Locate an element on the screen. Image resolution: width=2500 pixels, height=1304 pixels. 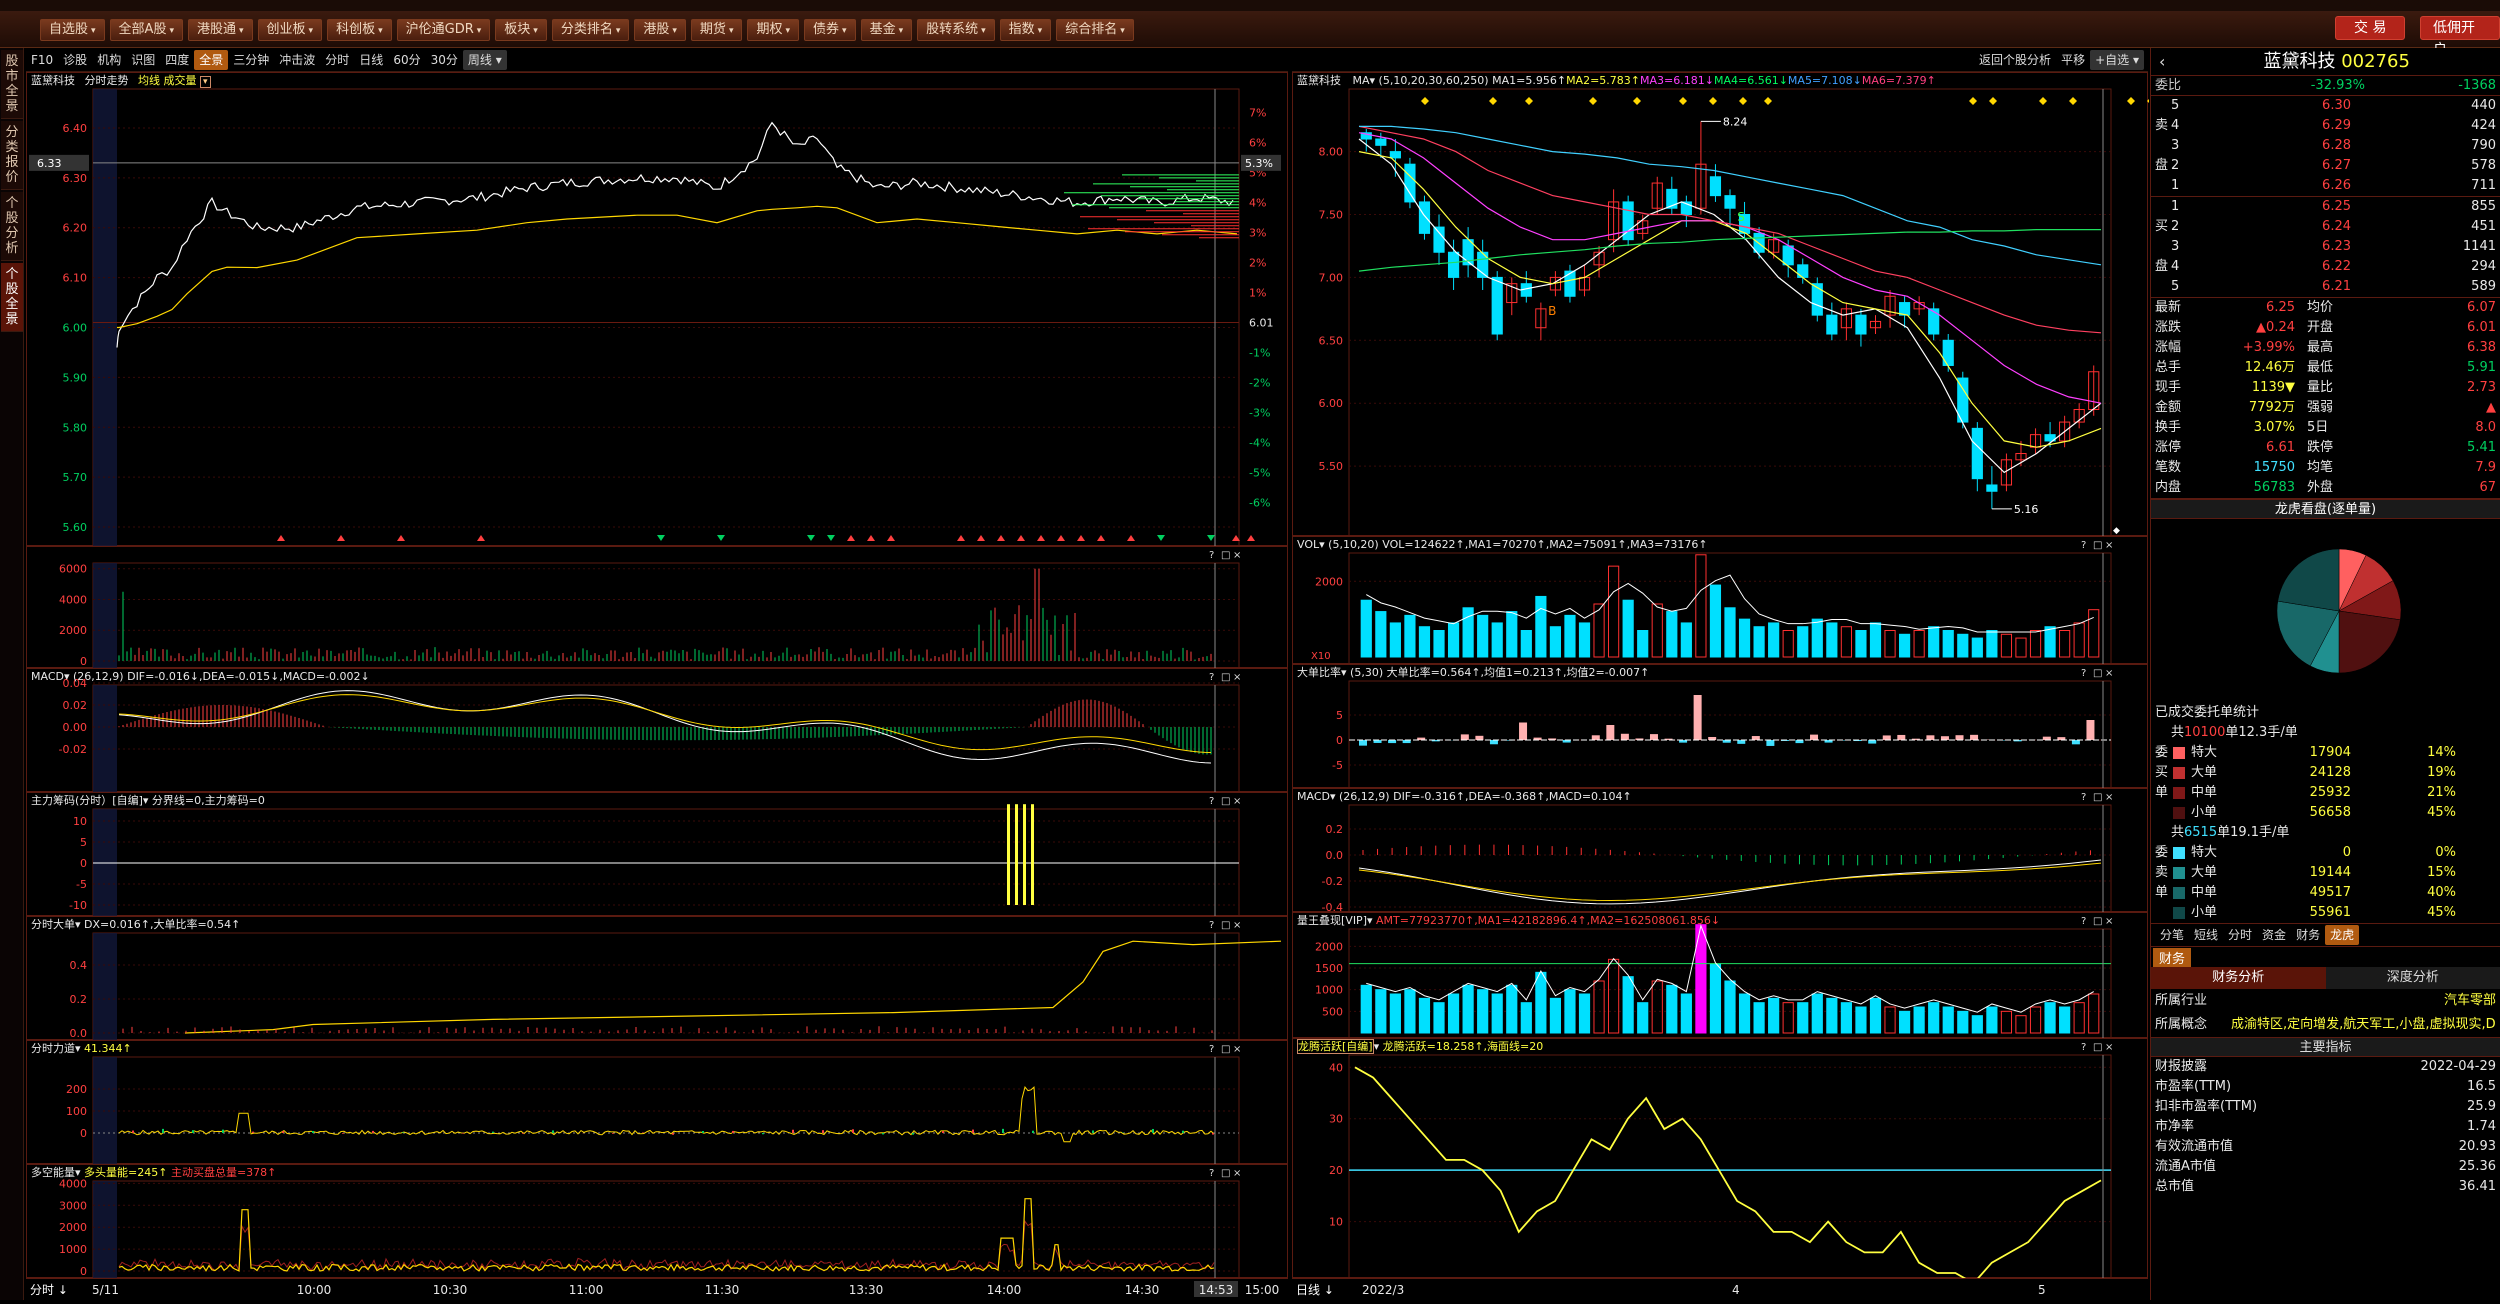
intraday-zl-pane: 主力筹码(分时）[自编]▾ 分界线=0,主力筹码=0 1050-5-10?□× is located at coordinates (657, 854).